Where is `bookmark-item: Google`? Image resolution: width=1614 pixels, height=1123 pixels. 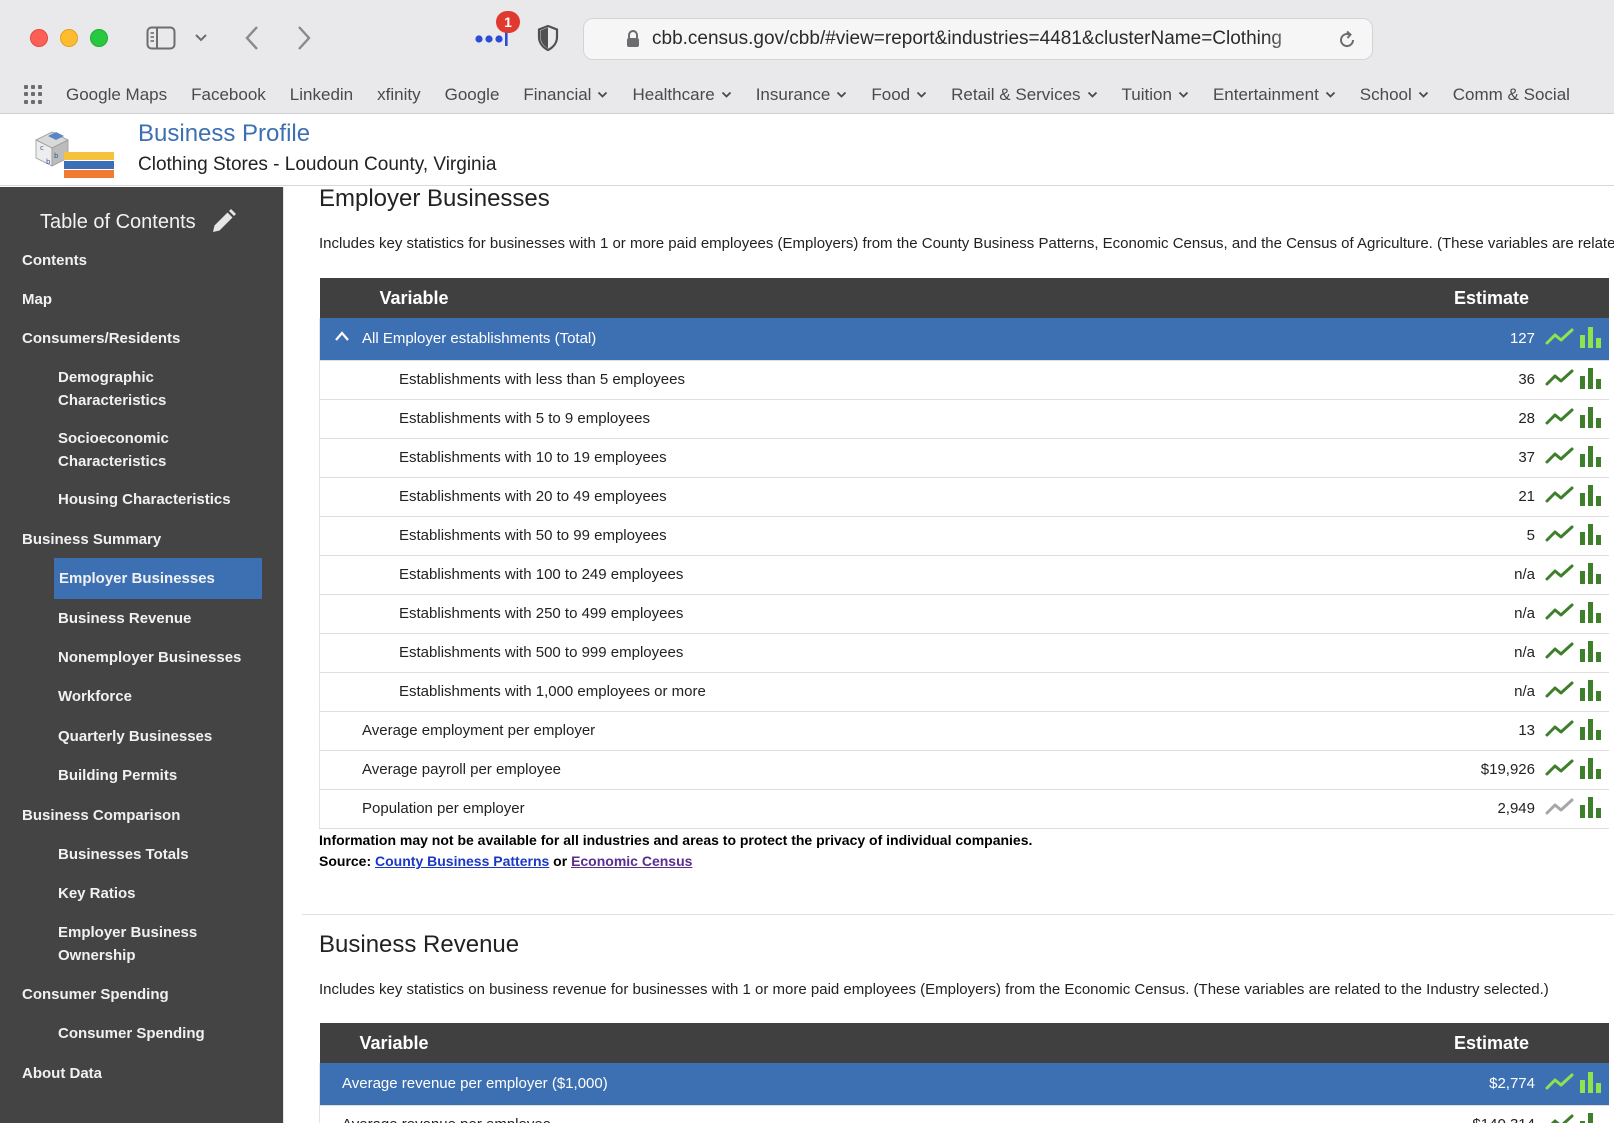 bookmark-item: Google is located at coordinates (472, 95).